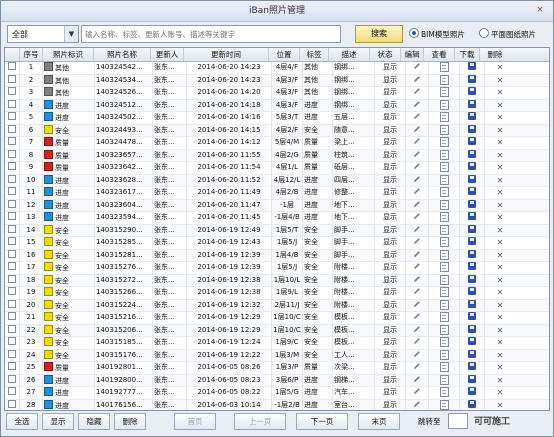 This screenshot has width=554, height=437. I want to click on last-page-button: 末页, so click(379, 421).